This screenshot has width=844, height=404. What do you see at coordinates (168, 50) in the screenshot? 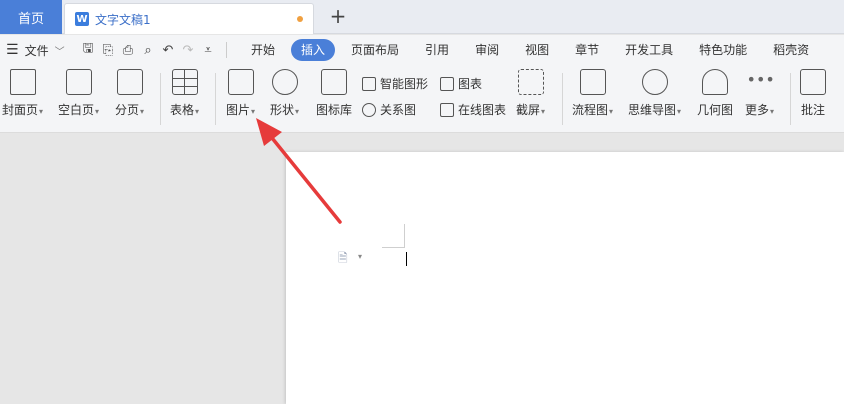
I see `undo-icon: ↶` at bounding box center [168, 50].